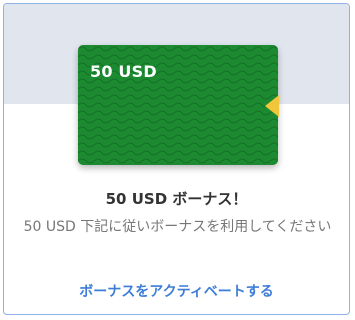 Image resolution: width=355 pixels, height=320 pixels. I want to click on bonus-title: 50 USD ボーナス！, so click(176, 199).